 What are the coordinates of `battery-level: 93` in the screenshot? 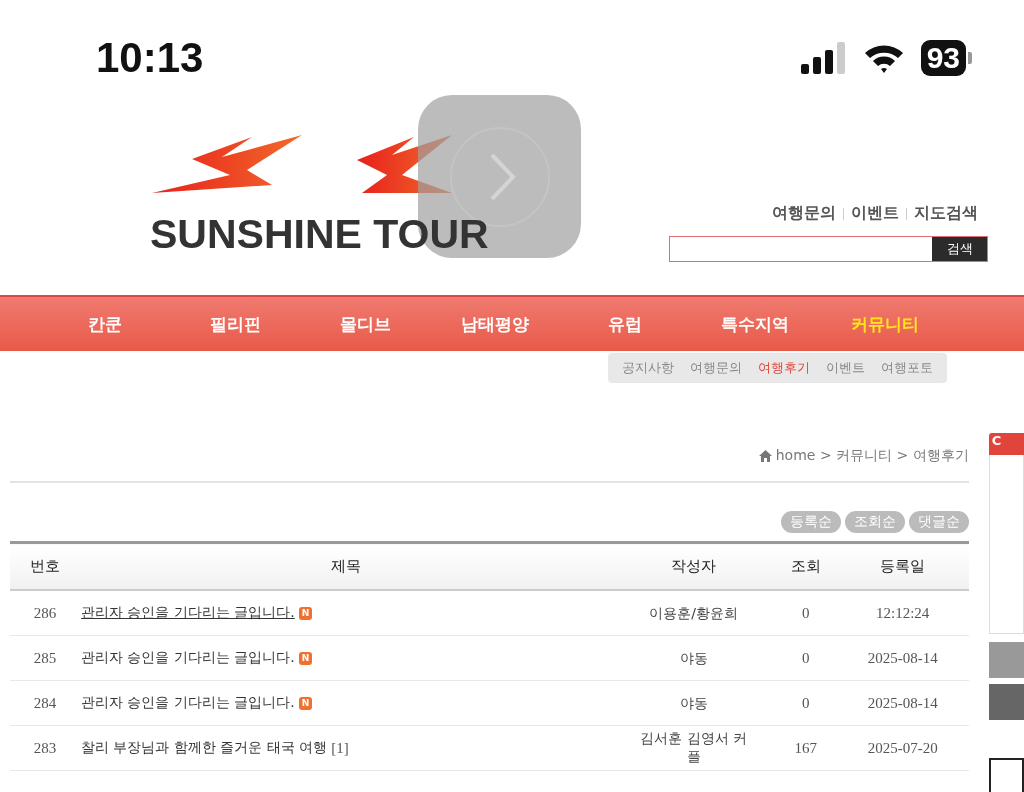 It's located at (943, 57).